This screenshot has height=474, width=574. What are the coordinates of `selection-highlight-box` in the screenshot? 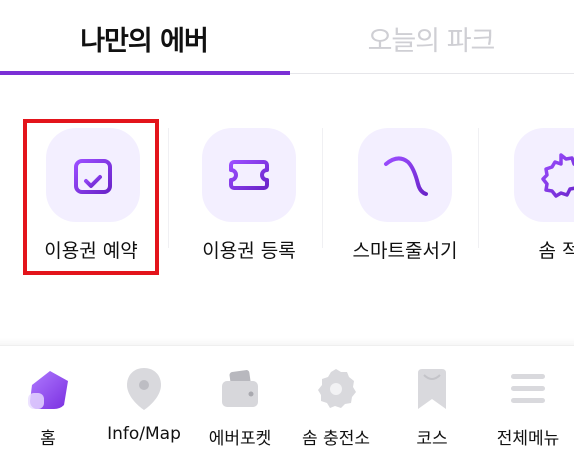 It's located at (91, 197).